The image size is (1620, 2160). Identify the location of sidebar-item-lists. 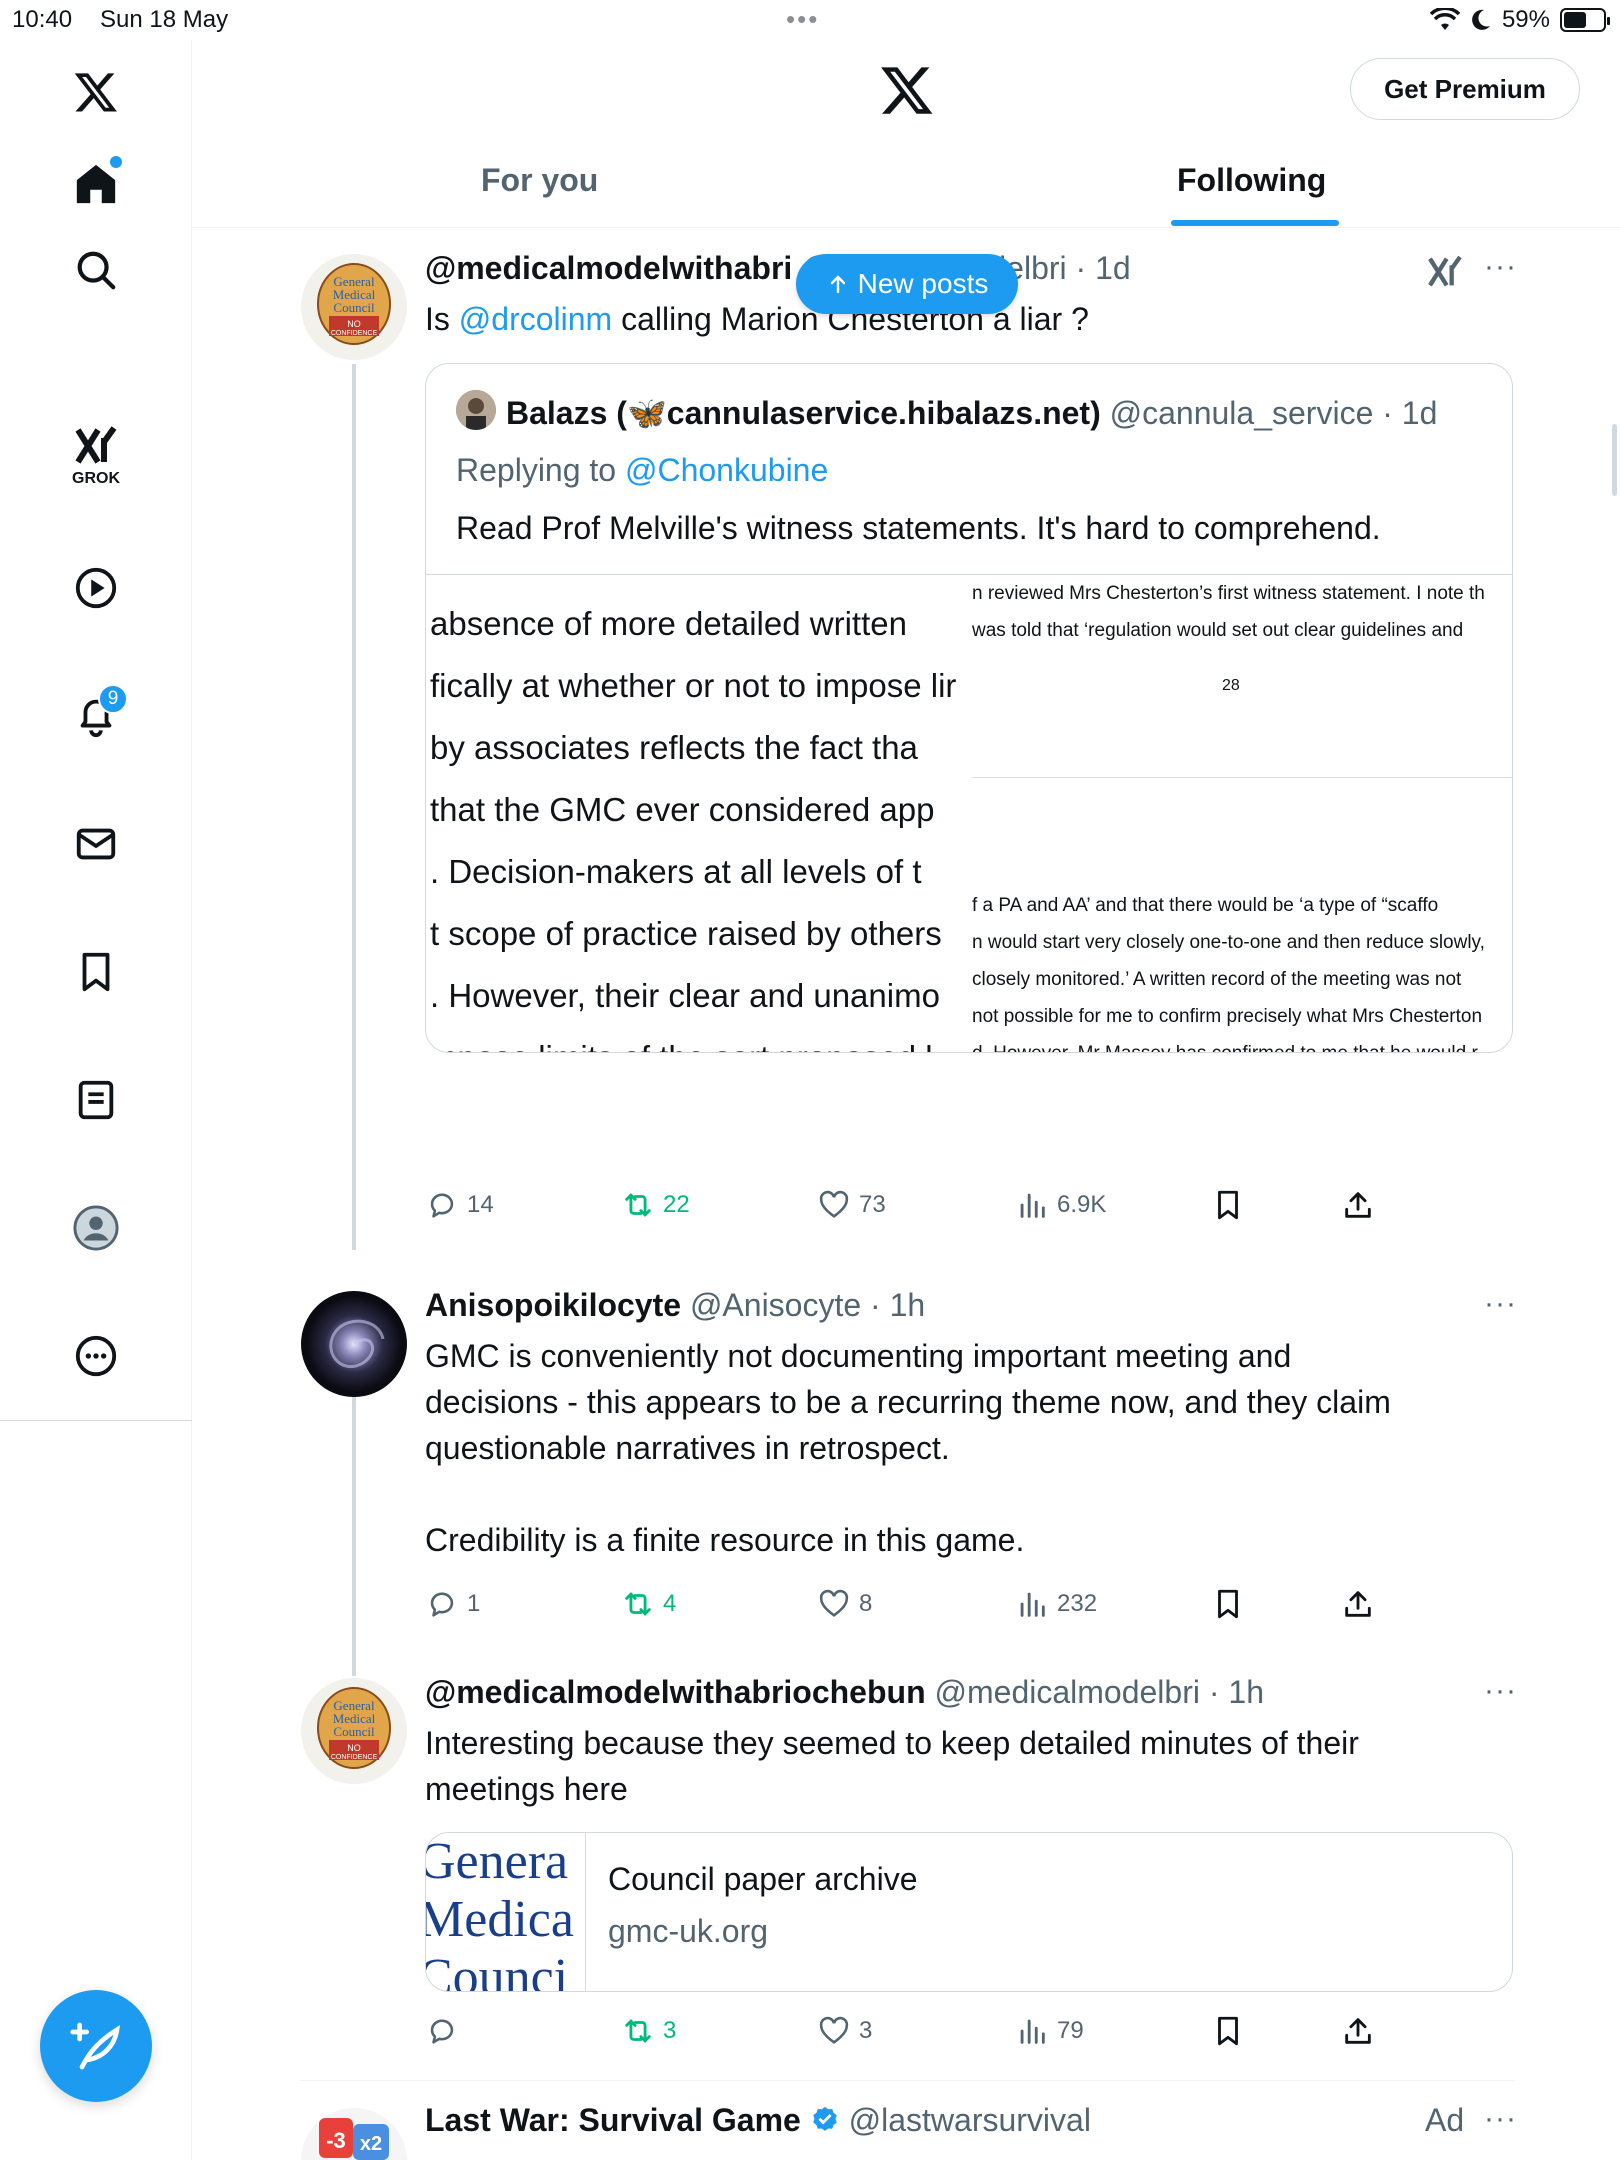
(96, 1100).